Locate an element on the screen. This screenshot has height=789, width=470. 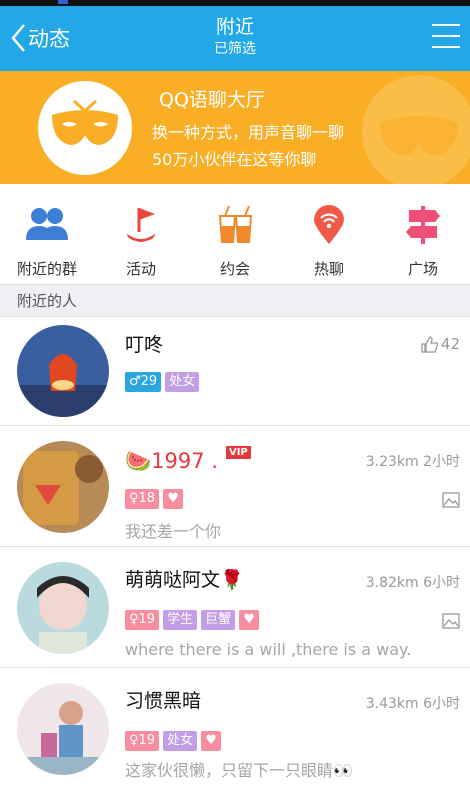
square-button: 广场 is located at coordinates (423, 234).